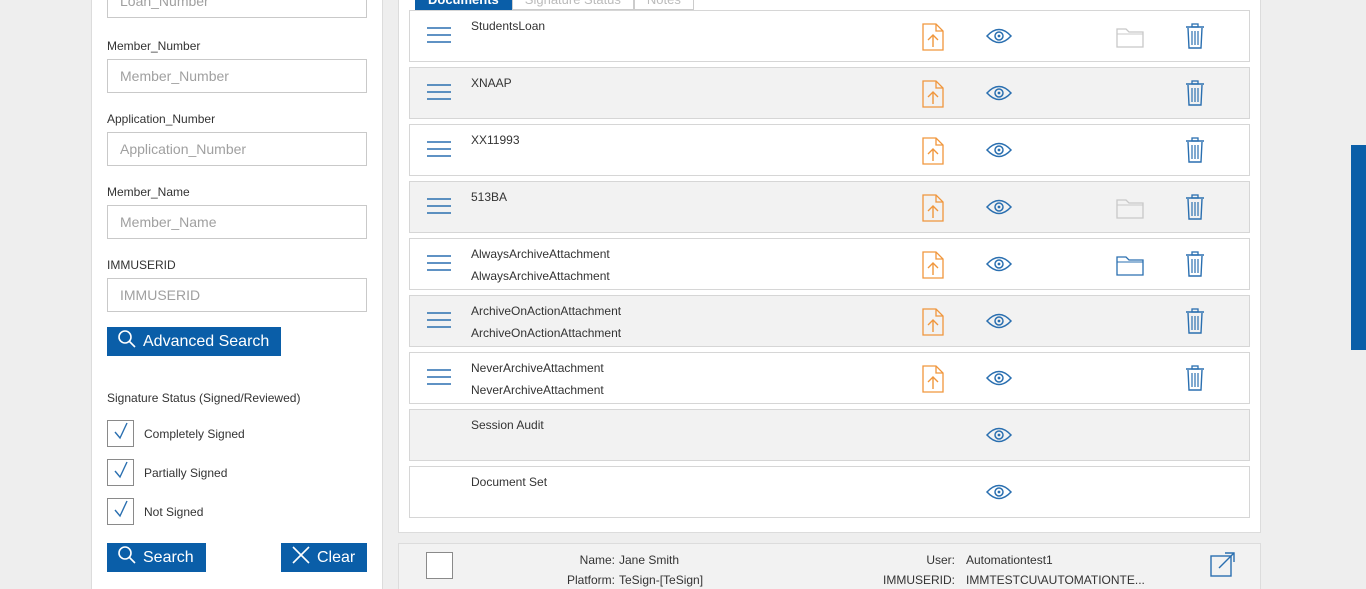  I want to click on document-name: ArchiveOnActionAttachment, so click(546, 311).